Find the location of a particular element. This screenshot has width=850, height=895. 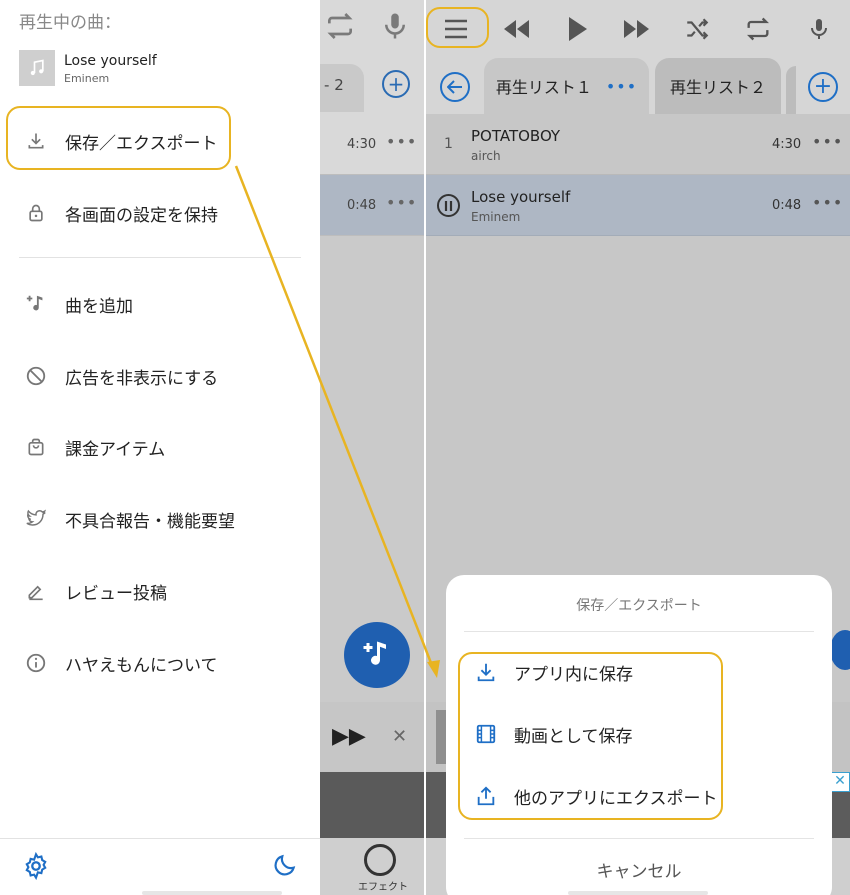

annotation-arrow is located at coordinates (337, 421).